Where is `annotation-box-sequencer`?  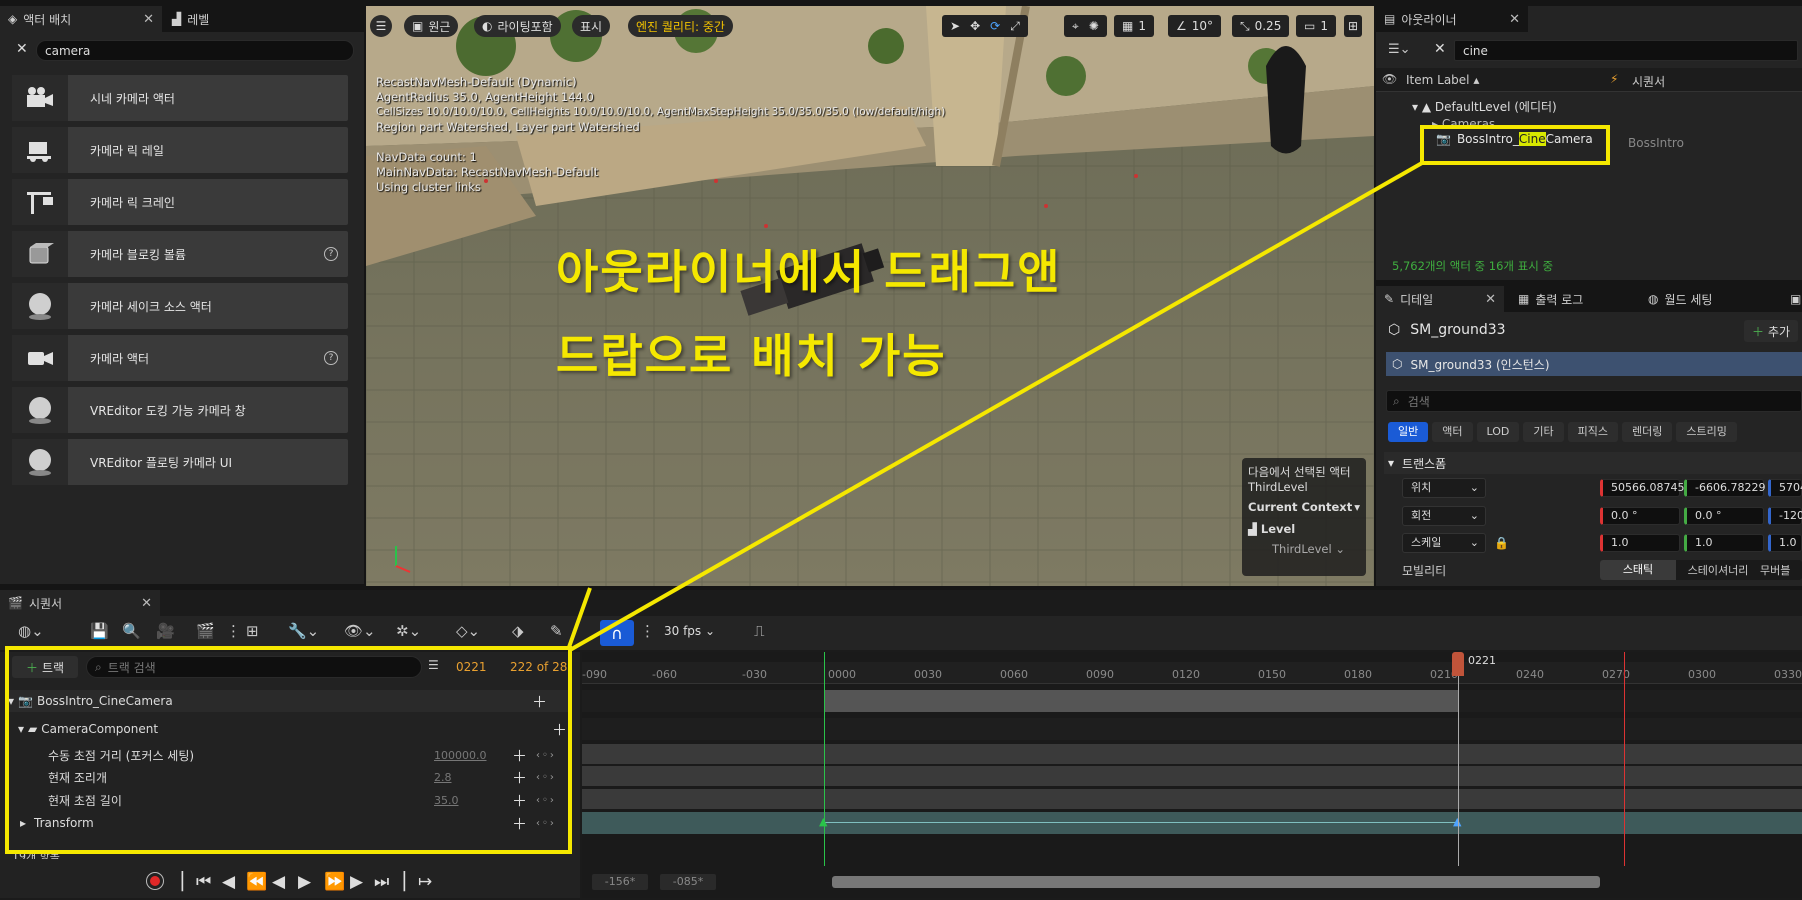 annotation-box-sequencer is located at coordinates (288, 750).